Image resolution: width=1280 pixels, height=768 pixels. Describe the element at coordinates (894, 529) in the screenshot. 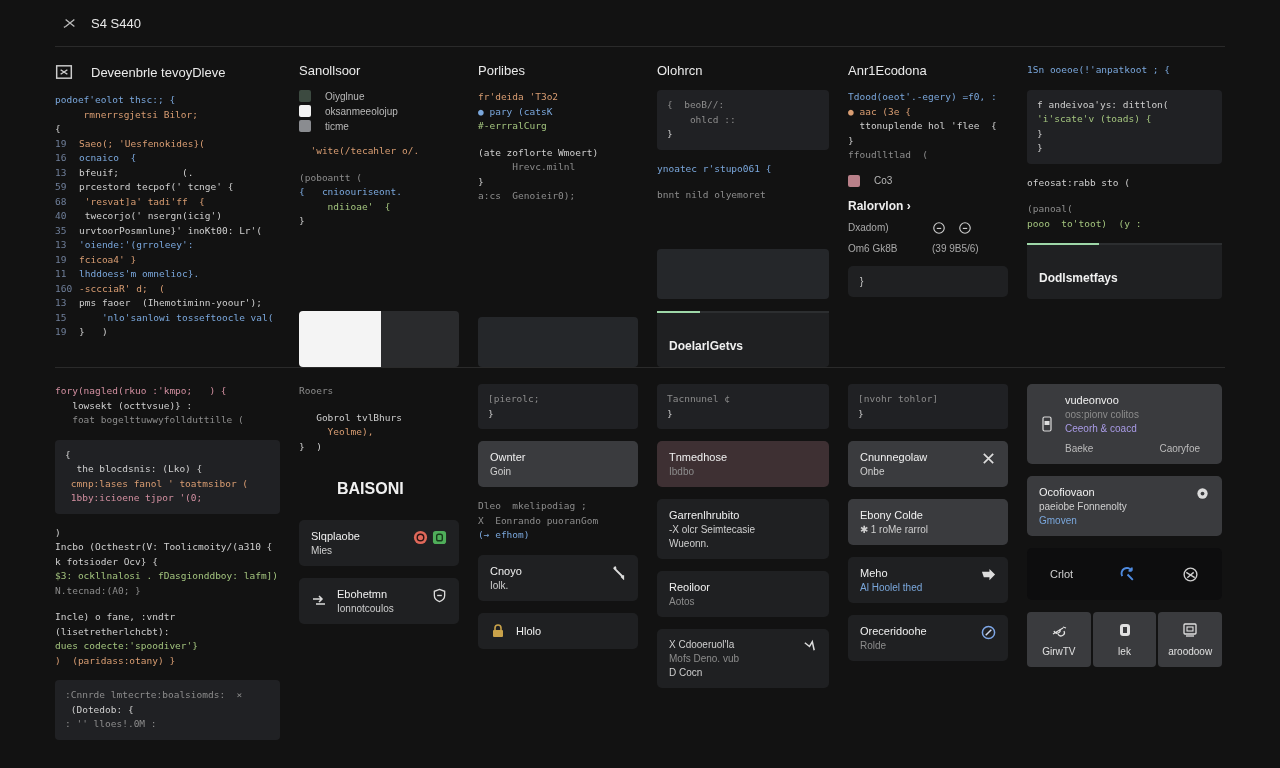

I see `card-text: ✱ 1 roMe rarrol` at that location.